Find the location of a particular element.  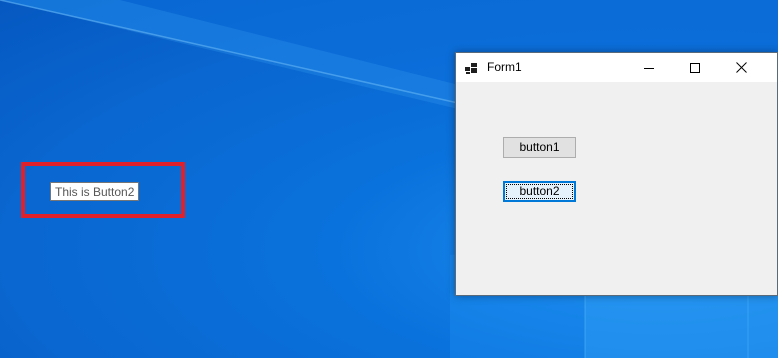

minimize-icon is located at coordinates (649, 68).